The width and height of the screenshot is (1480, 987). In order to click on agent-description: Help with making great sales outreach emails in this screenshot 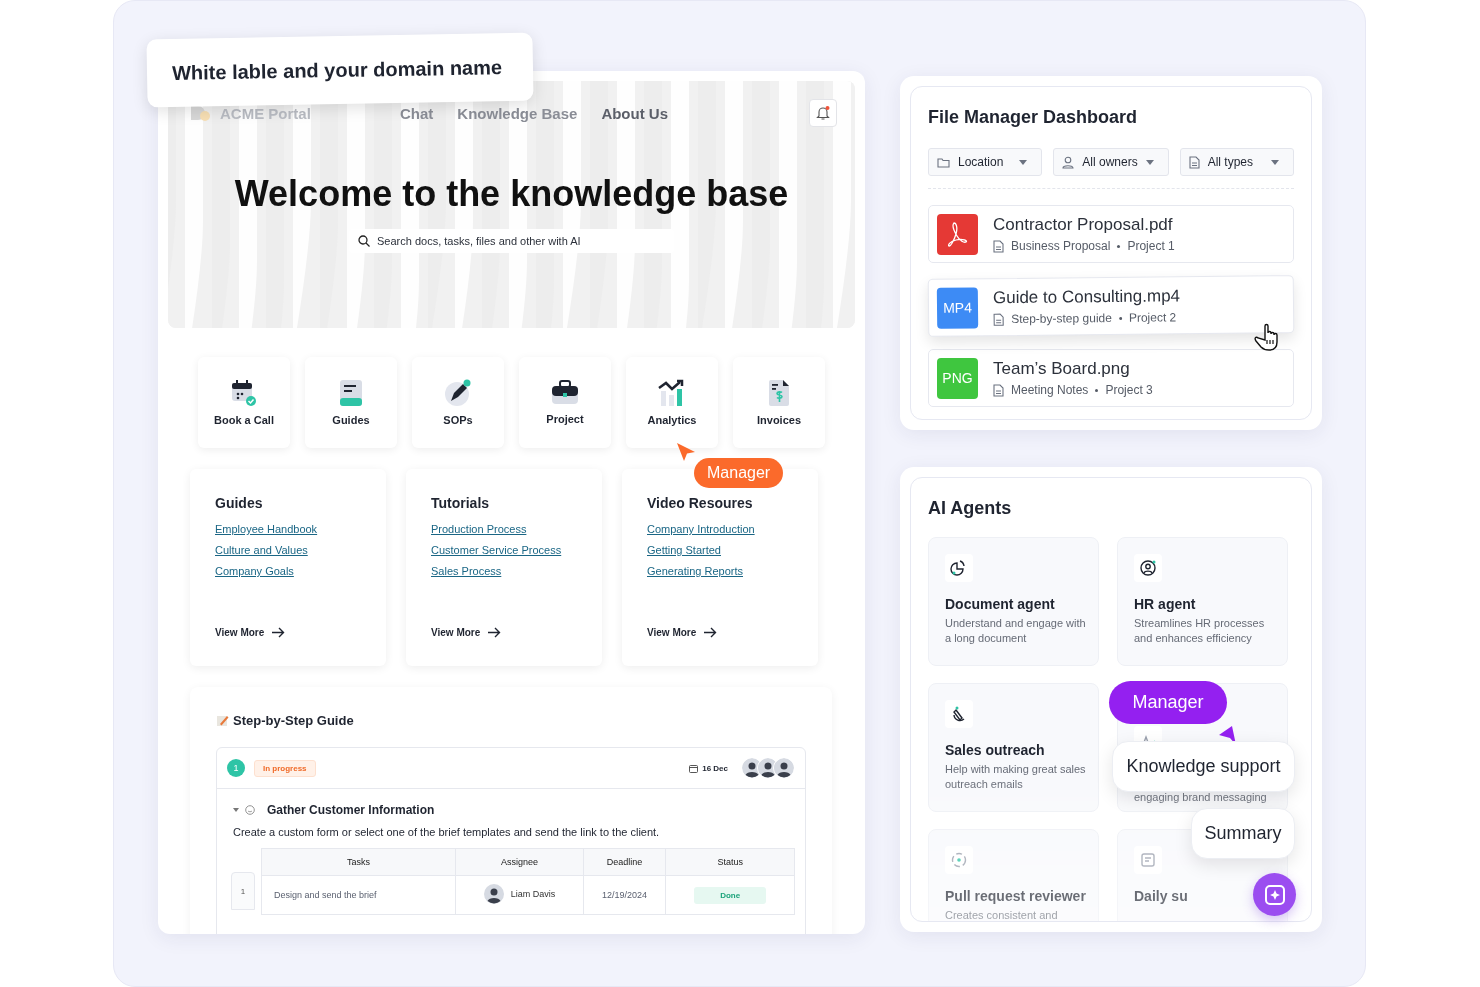, I will do `click(1015, 777)`.